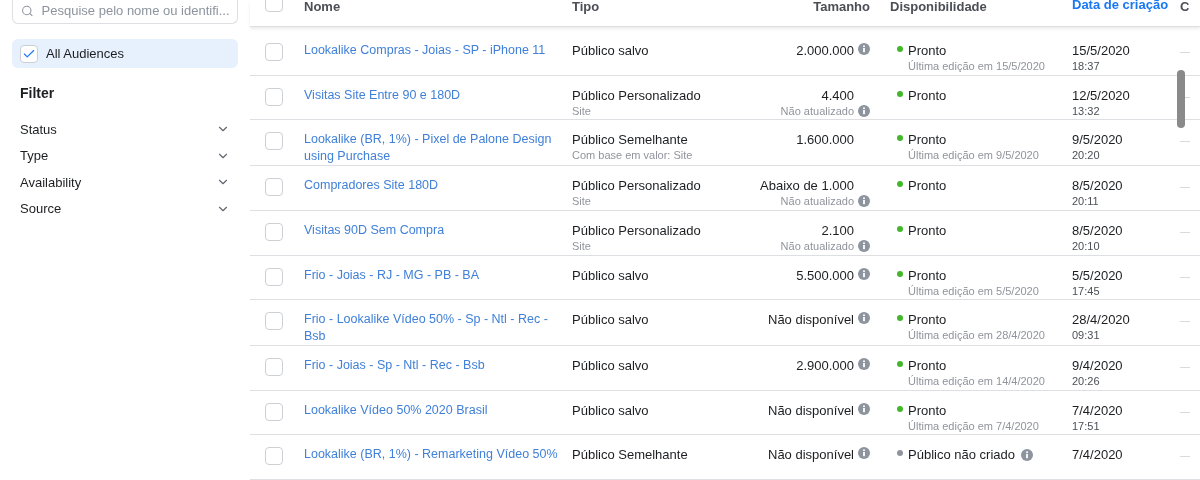 The image size is (1200, 480). What do you see at coordinates (438, 7) in the screenshot?
I see `column-header: Nome` at bounding box center [438, 7].